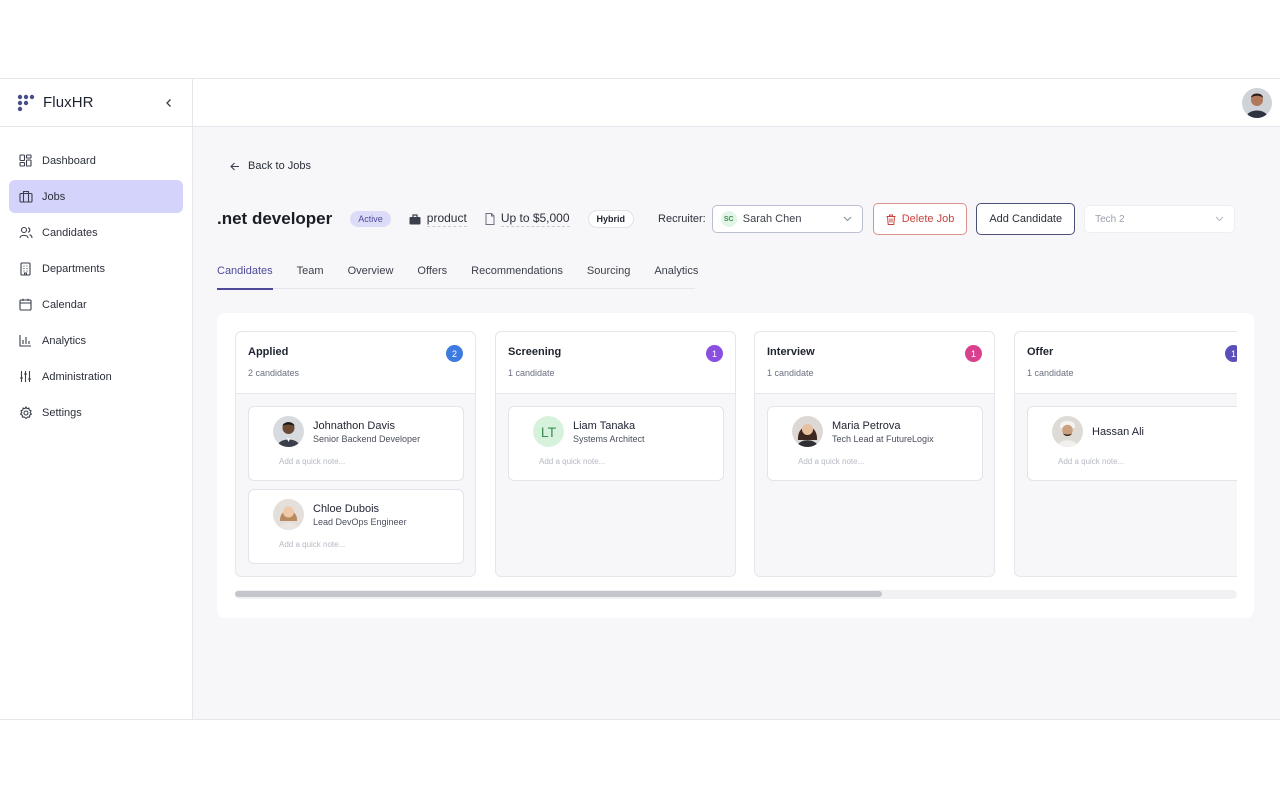  I want to click on tab-overview: Overview, so click(371, 277).